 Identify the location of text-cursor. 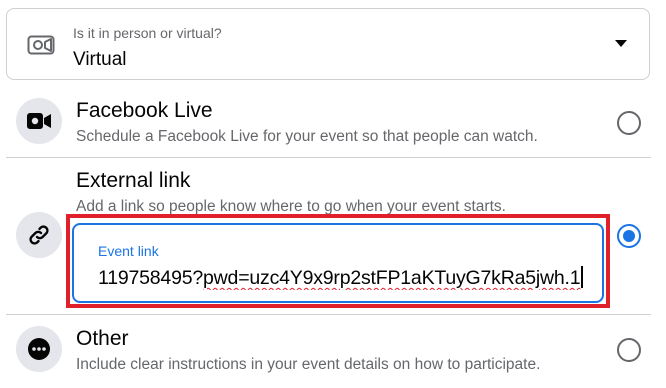
(582, 277).